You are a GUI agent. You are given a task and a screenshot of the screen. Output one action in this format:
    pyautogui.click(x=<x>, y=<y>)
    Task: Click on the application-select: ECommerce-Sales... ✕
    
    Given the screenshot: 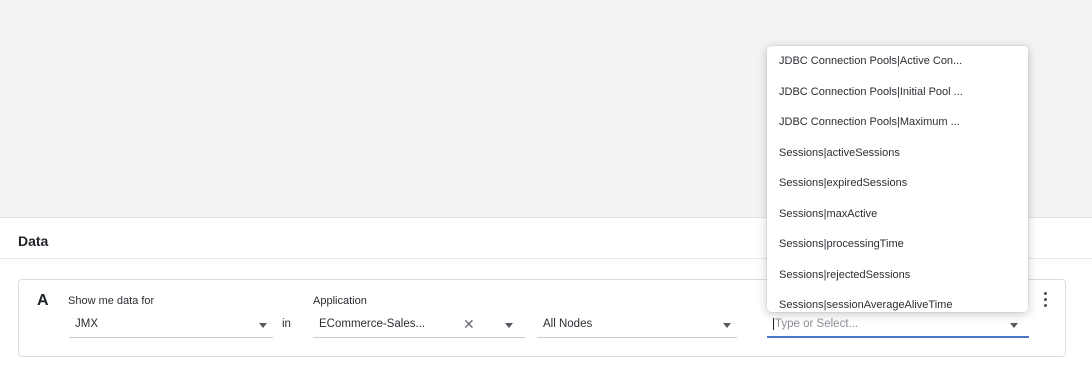 What is the action you would take?
    pyautogui.click(x=419, y=325)
    